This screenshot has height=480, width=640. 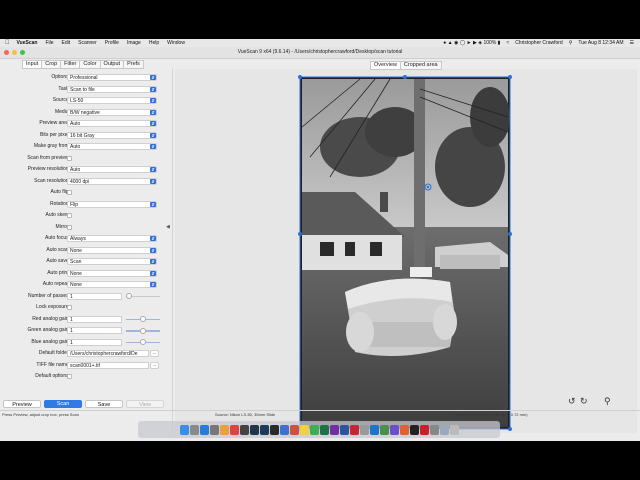 I want to click on tab-cropped-area: Cropped area, so click(x=421, y=65).